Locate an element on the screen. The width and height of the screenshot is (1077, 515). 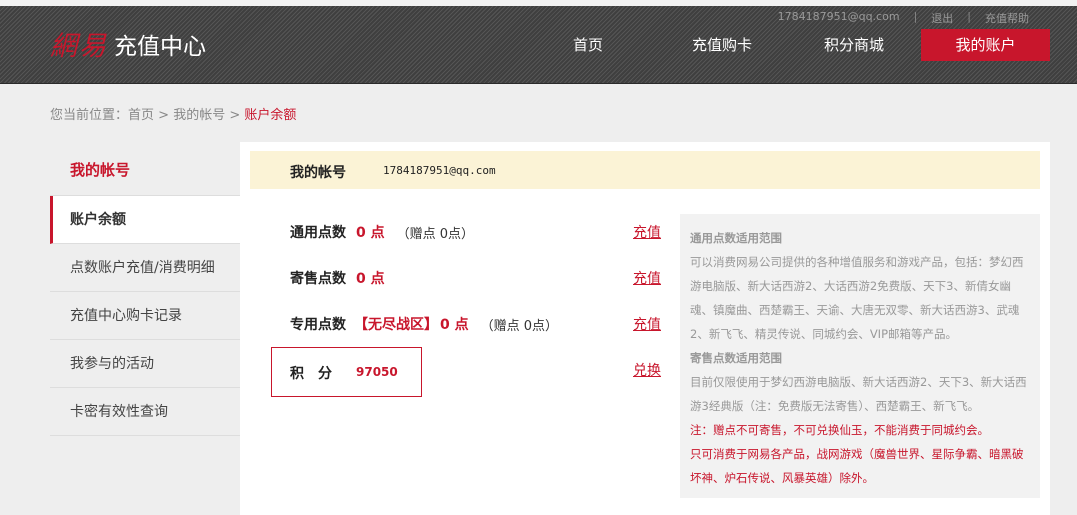
account-label: 我的帐号 is located at coordinates (318, 173).